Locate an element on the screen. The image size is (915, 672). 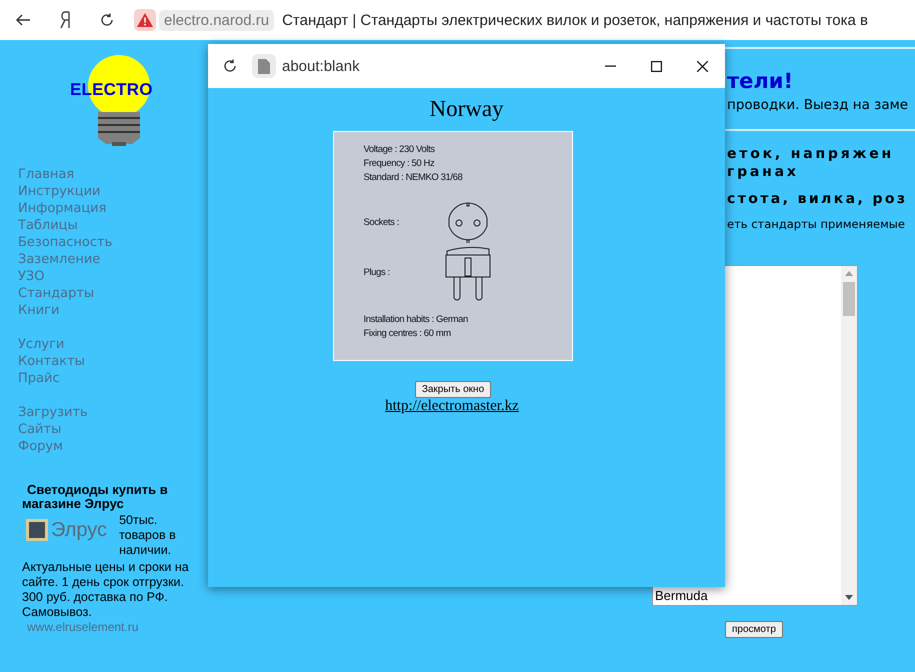
nav-link: Инструкции is located at coordinates (111, 191).